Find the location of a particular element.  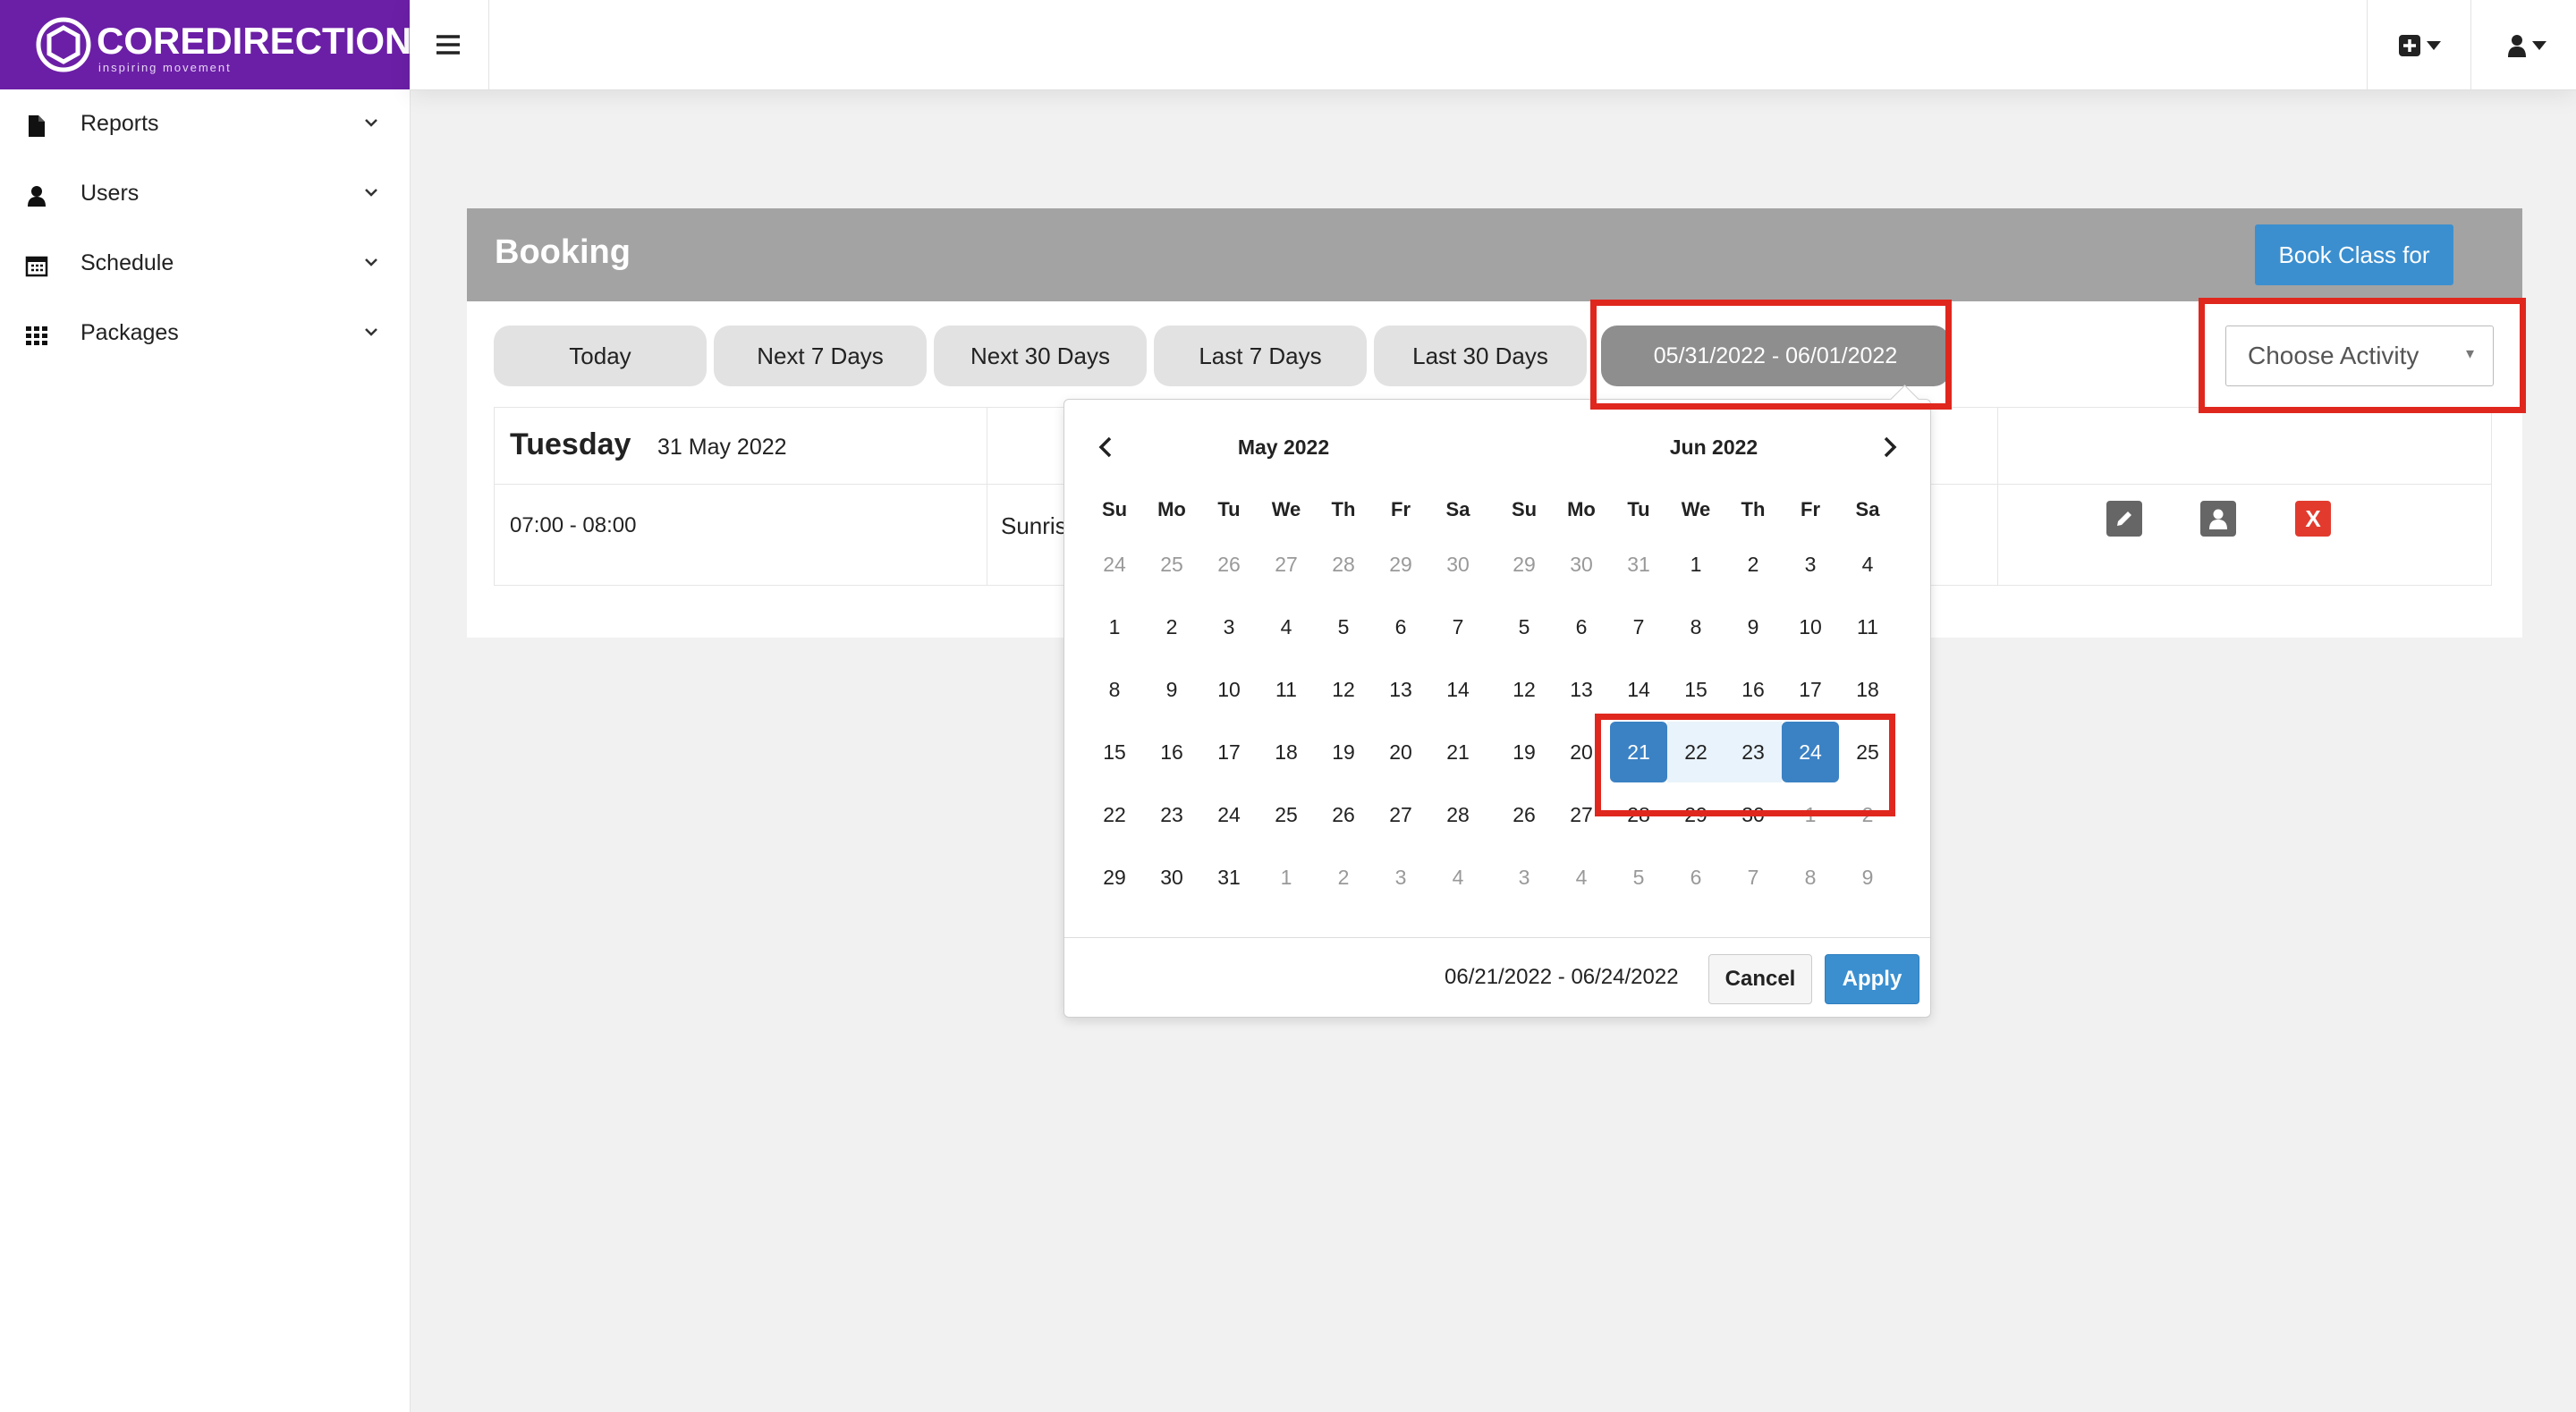

sidebar-item-packages: Packages is located at coordinates (205, 334).